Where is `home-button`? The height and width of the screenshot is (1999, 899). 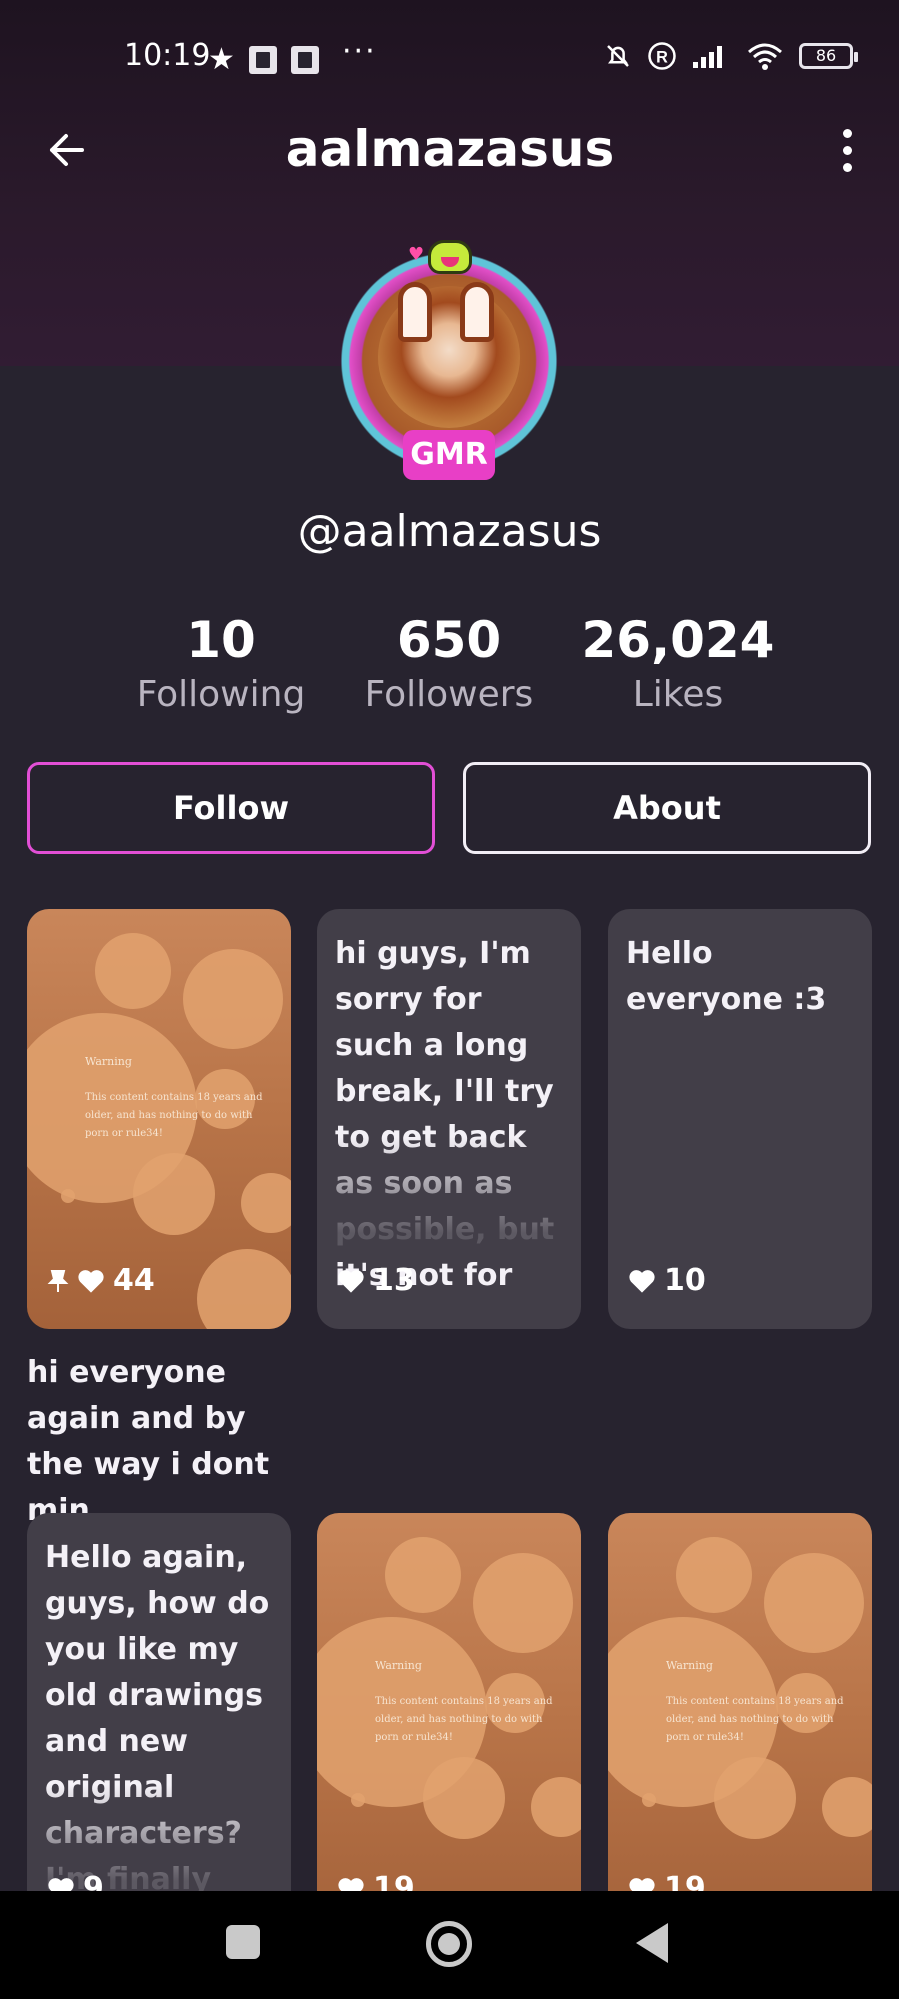 home-button is located at coordinates (449, 1944).